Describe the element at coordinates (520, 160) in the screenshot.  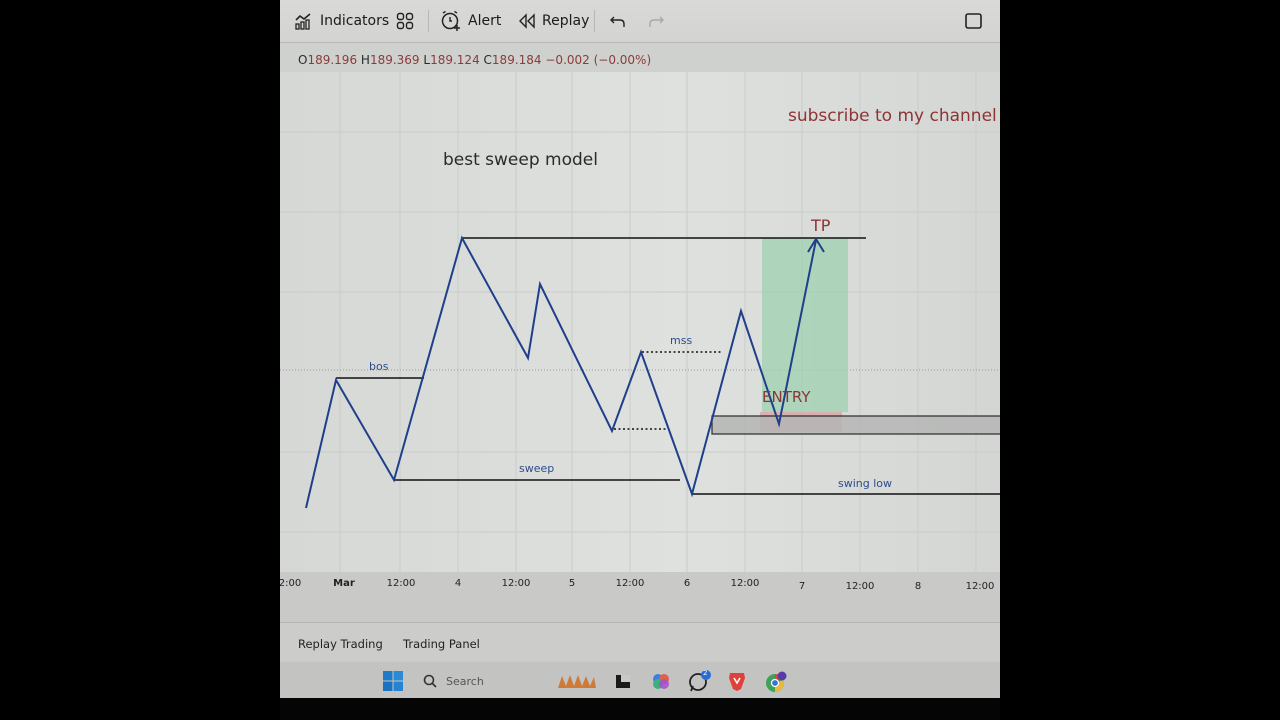
I see `chart-title-annotation: best sweep model` at that location.